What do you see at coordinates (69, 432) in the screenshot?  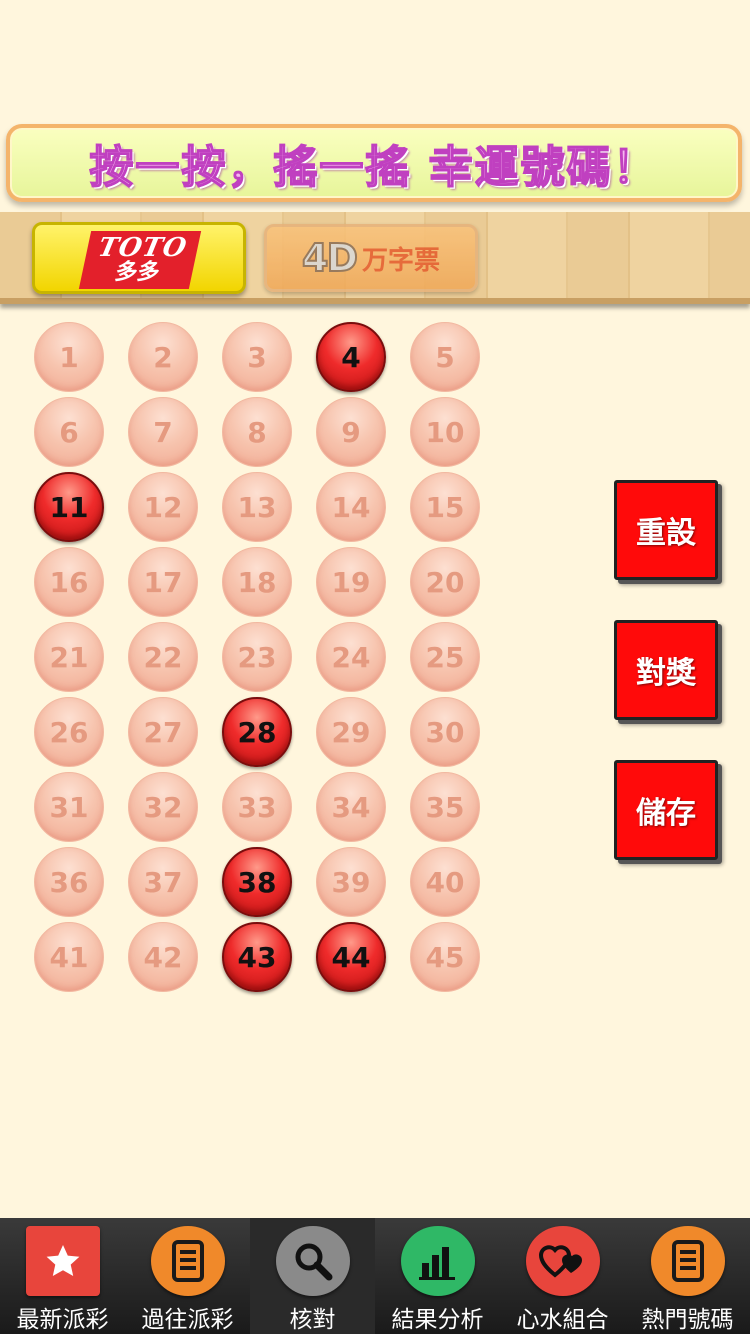 I see `number-ball-6: 6` at bounding box center [69, 432].